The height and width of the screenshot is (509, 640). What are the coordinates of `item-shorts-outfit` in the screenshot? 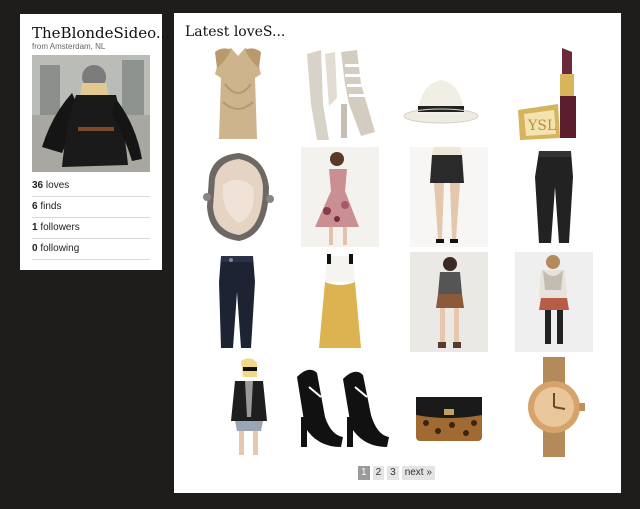 It's located at (449, 302).